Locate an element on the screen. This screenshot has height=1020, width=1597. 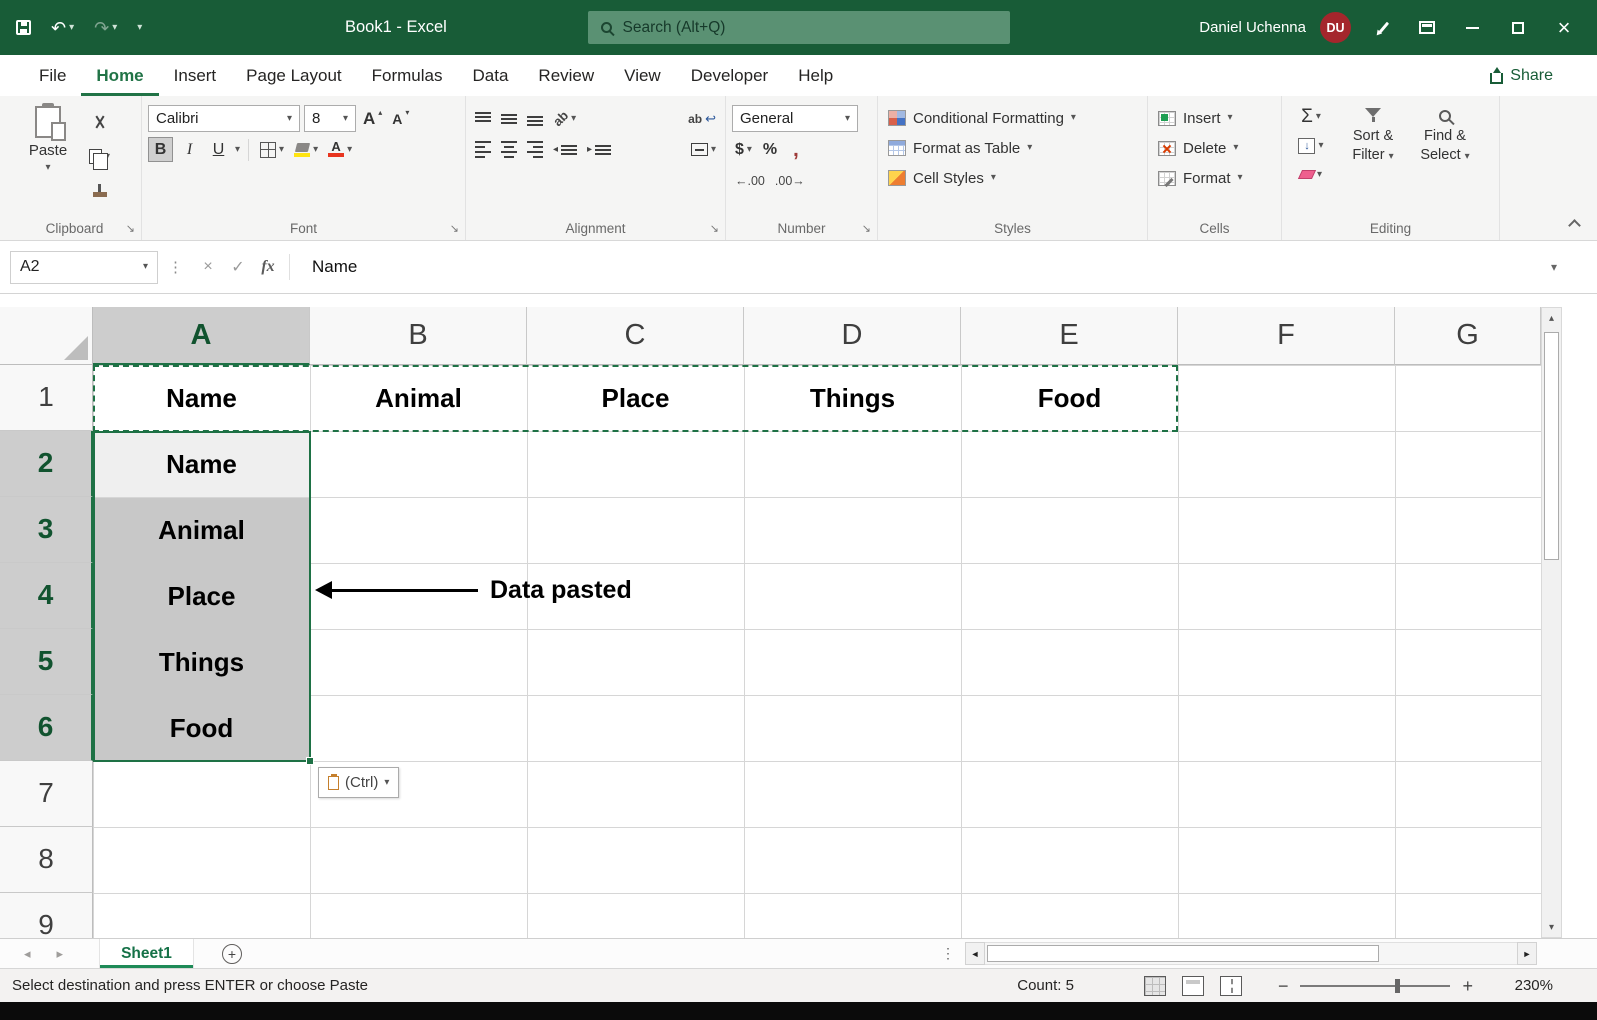
decrease-indent-button: ◂ is located at coordinates (565, 149).